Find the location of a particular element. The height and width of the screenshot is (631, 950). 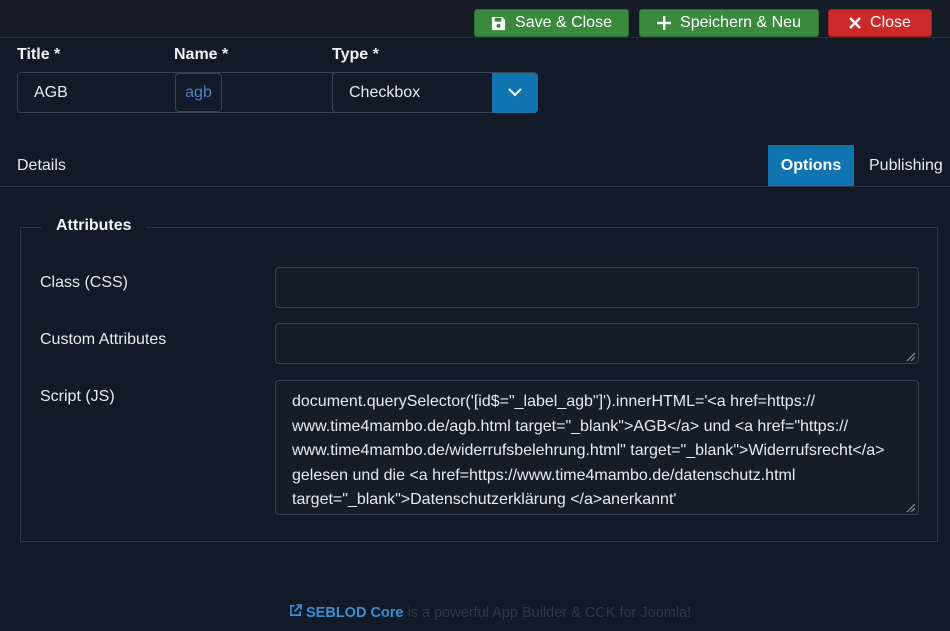

save-close-label: Save & Close is located at coordinates (563, 22).